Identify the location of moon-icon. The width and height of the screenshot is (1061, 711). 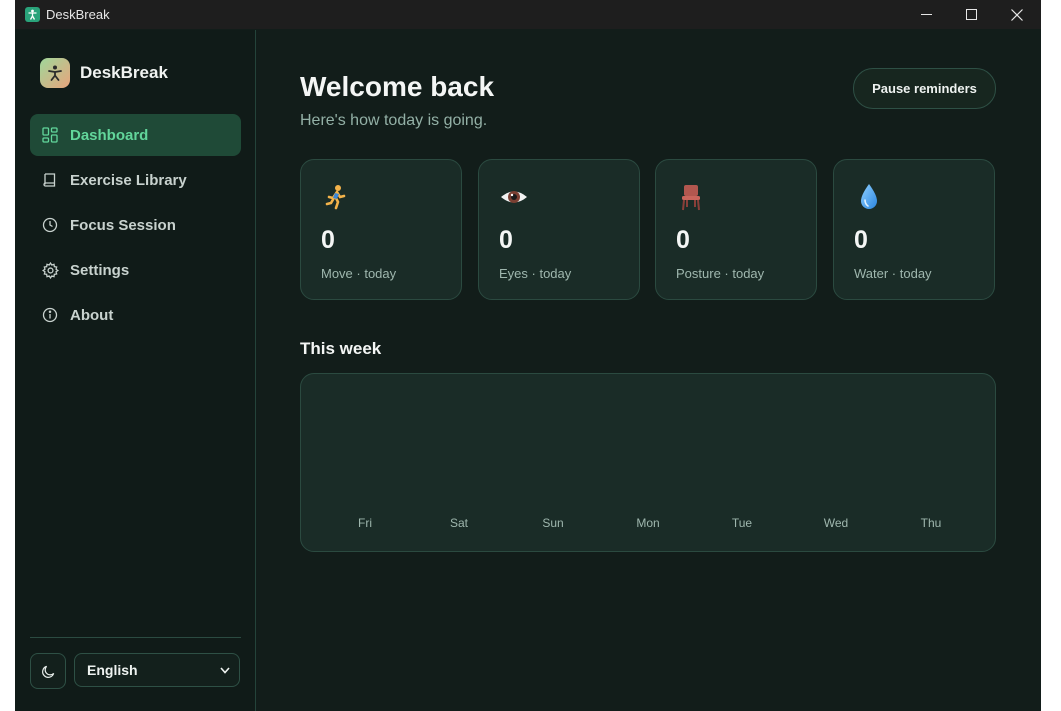
(47, 671).